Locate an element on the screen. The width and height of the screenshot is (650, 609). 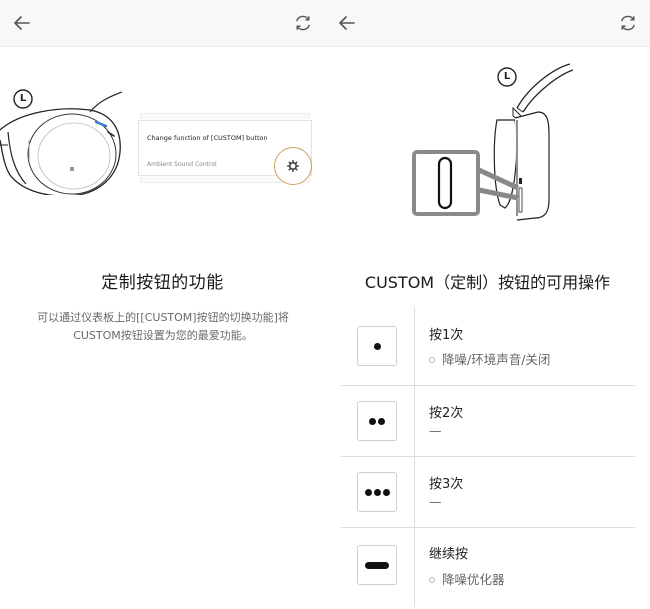
operation-action: 按1次 is located at coordinates (446, 335).